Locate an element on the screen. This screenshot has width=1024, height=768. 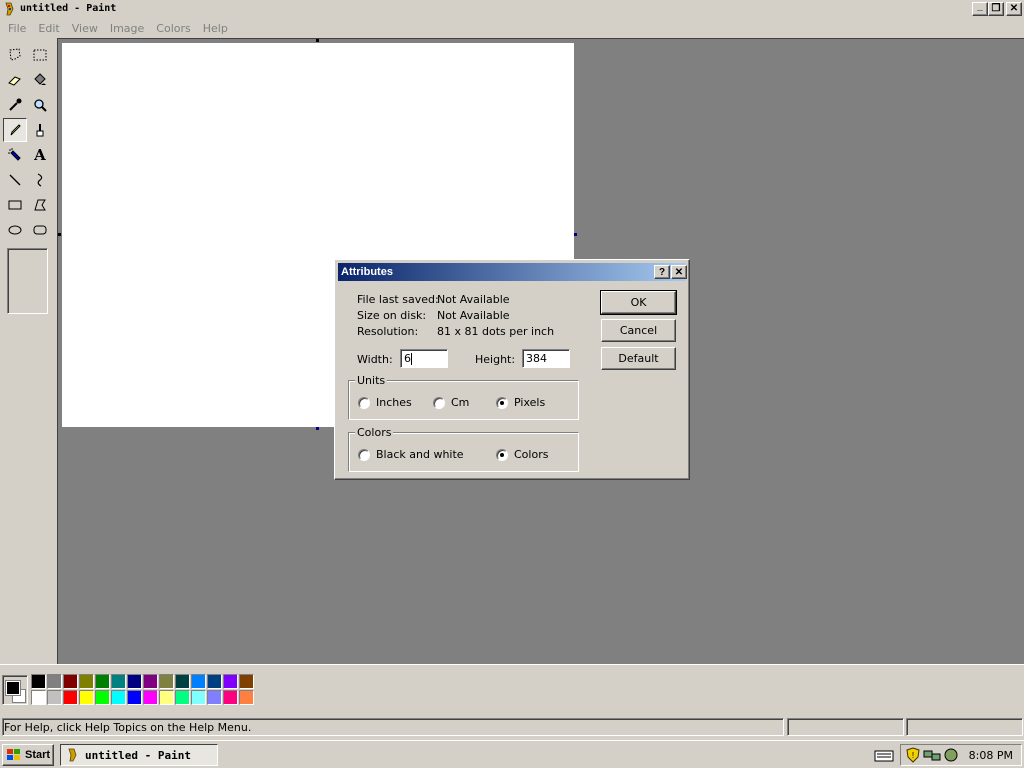
units-group: Units Inches Cm Pixels is located at coordinates (463, 397).